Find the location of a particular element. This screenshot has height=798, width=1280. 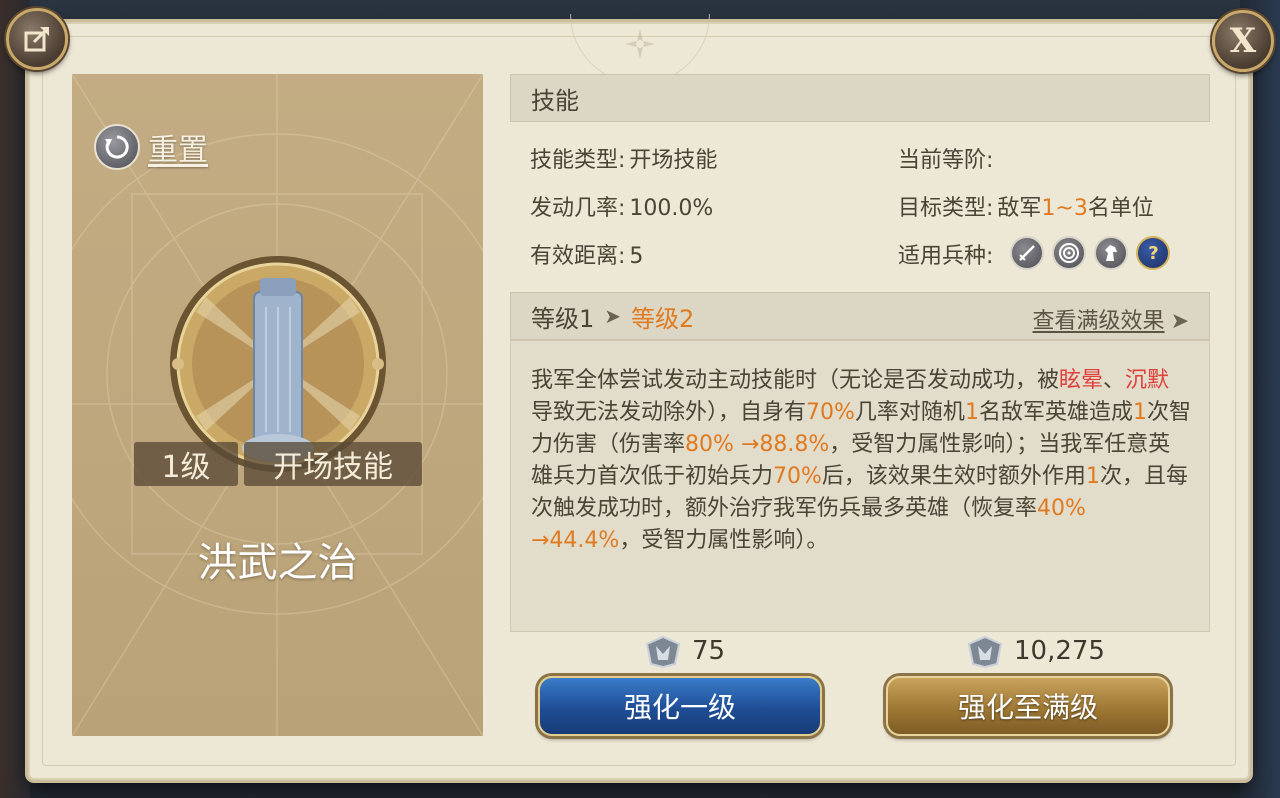

section-title: 技能 is located at coordinates (555, 100).